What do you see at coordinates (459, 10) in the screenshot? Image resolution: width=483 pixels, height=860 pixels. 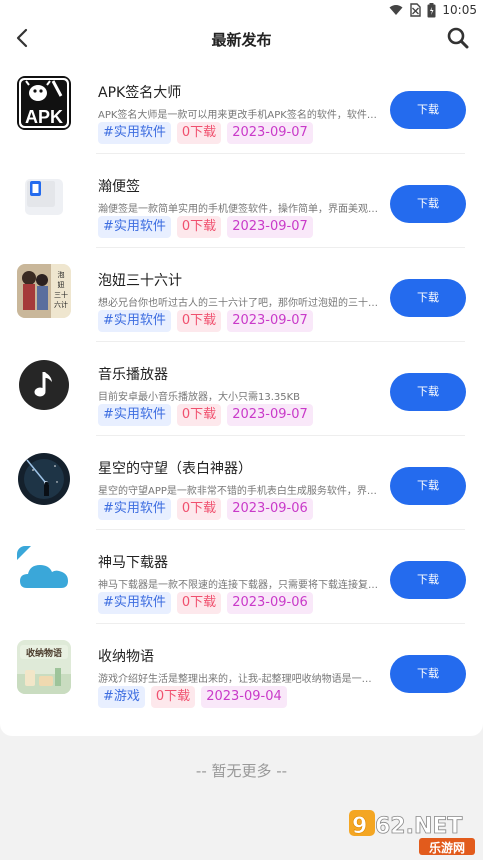 I see `status-time: 10:05` at bounding box center [459, 10].